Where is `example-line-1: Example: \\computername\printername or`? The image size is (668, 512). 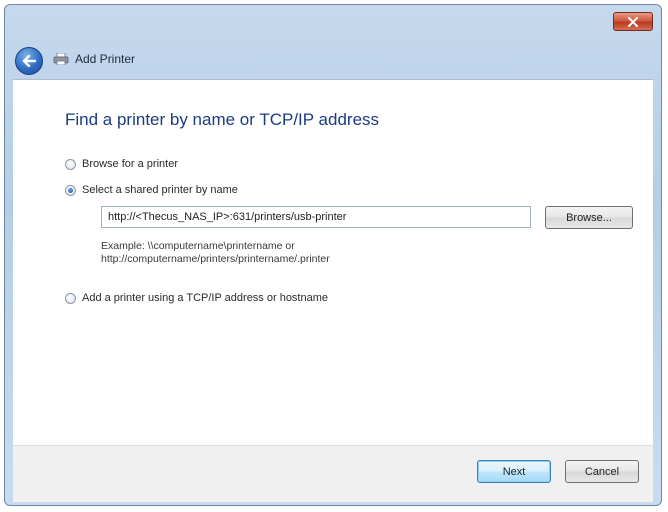 example-line-1: Example: \\computername\printername or is located at coordinates (198, 246).